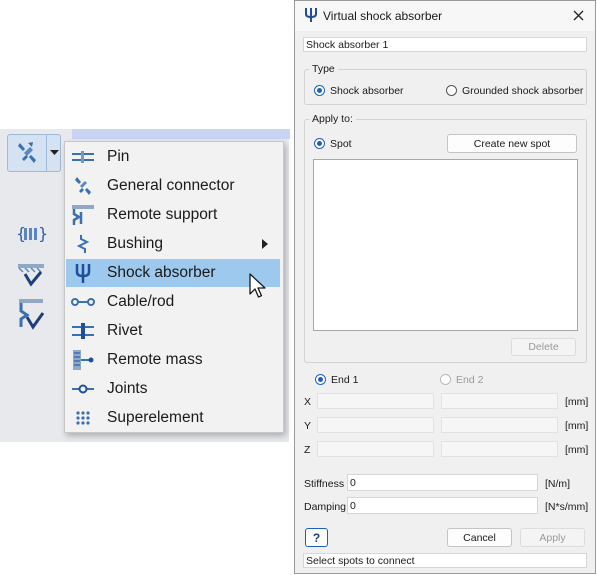 This screenshot has height=575, width=597. I want to click on menu-item-label: Remote mass, so click(155, 359).